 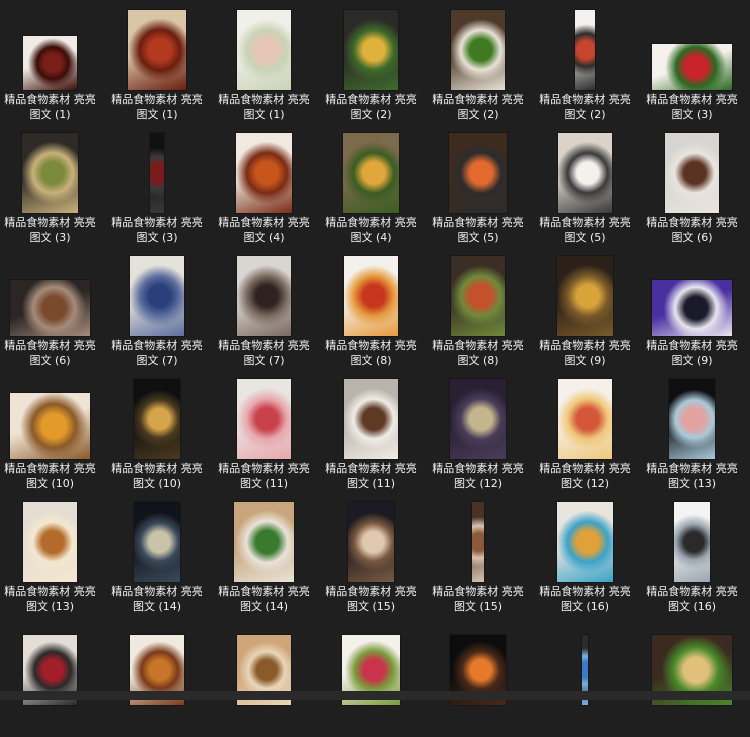 I want to click on file-name-label: 精品食物素材 亮亮图文 (4), so click(x=264, y=230).